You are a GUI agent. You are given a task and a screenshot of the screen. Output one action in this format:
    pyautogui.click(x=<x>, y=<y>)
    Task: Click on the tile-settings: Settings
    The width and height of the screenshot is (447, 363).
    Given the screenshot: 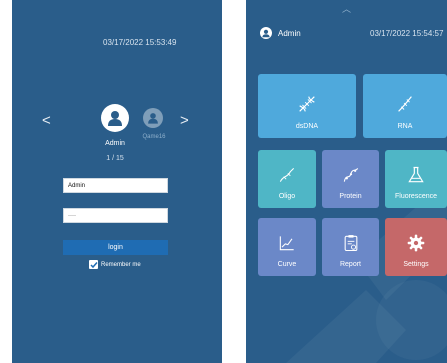 What is the action you would take?
    pyautogui.click(x=416, y=247)
    